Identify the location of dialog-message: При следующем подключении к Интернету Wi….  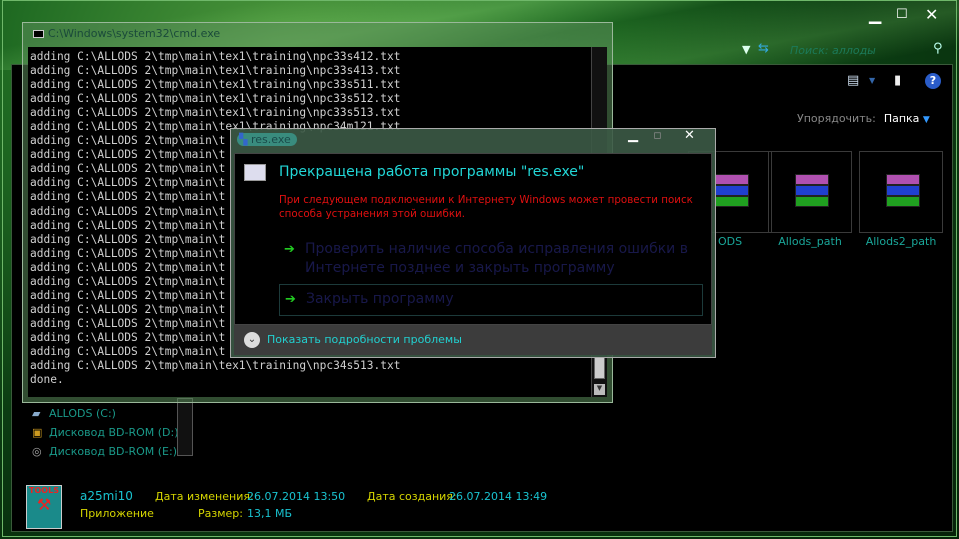
(486, 207).